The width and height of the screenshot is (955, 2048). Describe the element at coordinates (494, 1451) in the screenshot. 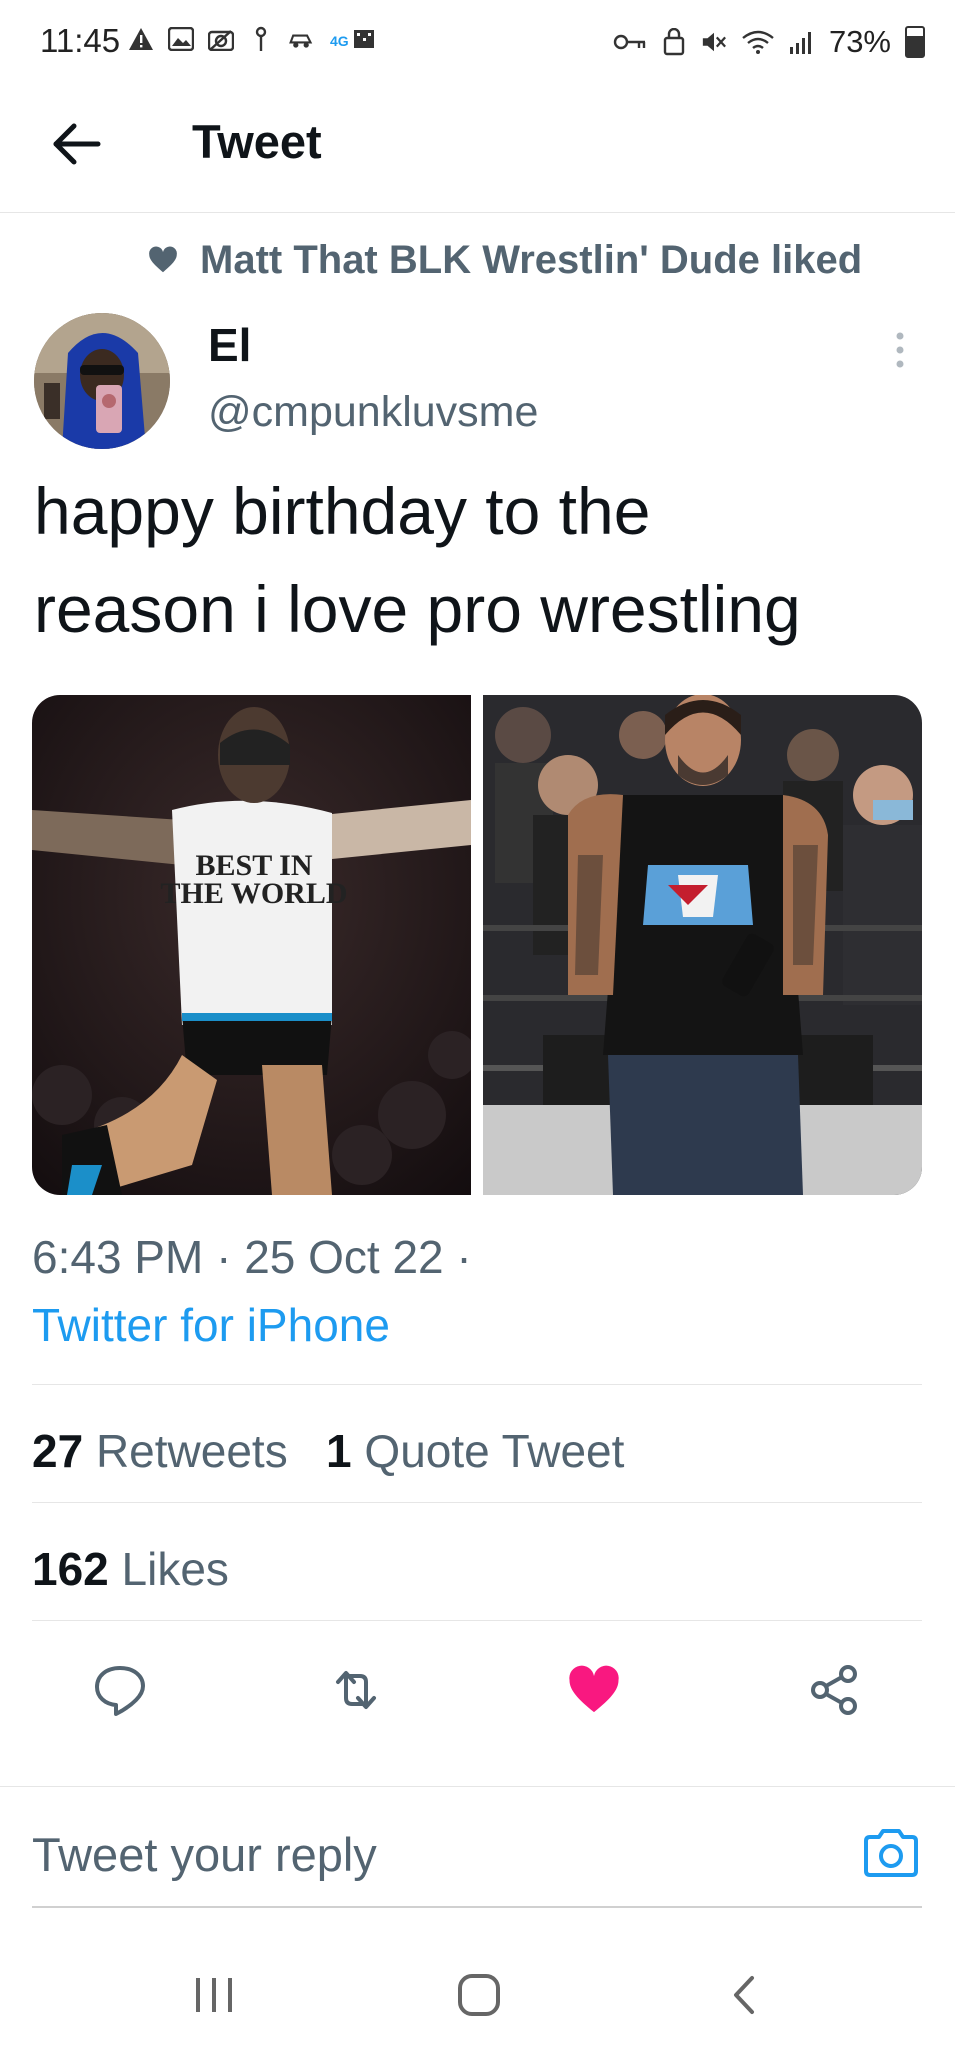

I see `quotes-label: Quote Tweet` at that location.